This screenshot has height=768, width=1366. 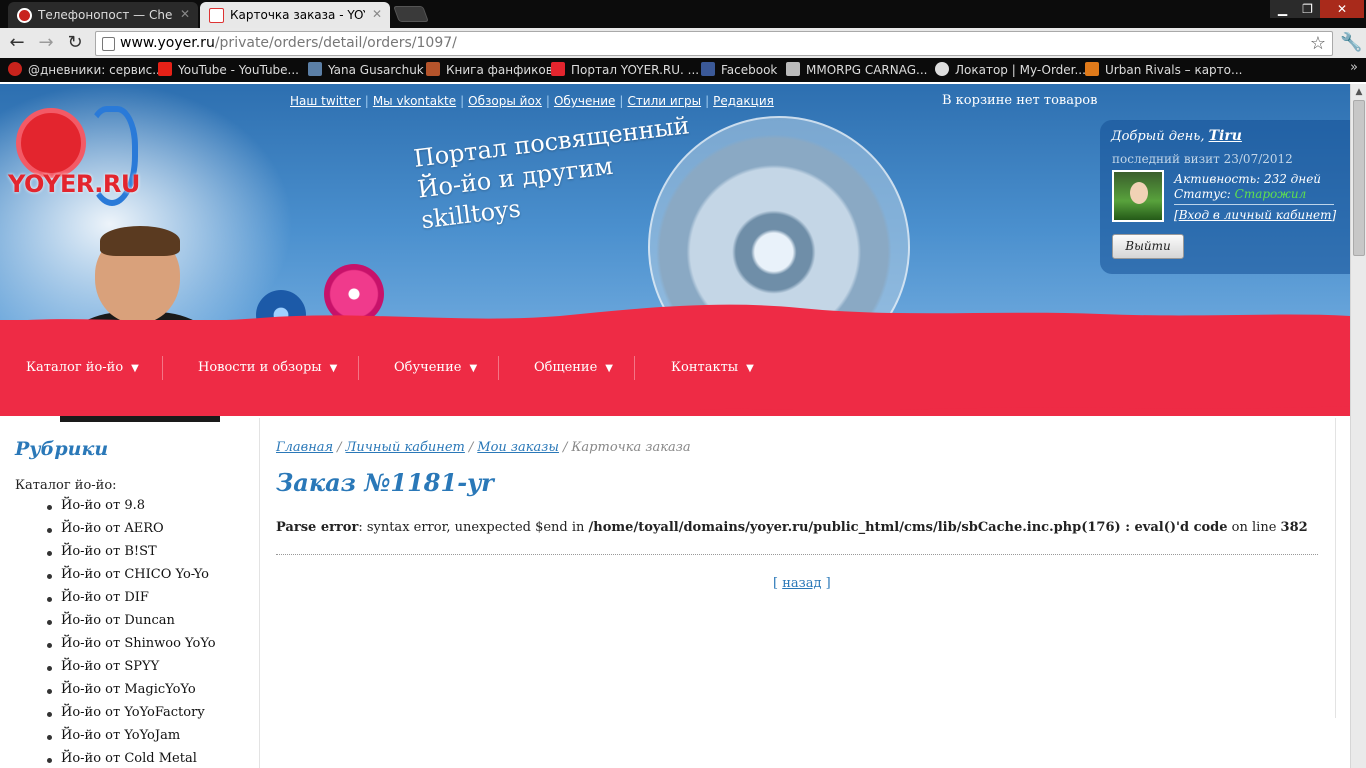 What do you see at coordinates (131, 739) in the screenshot?
I see `sidebar-item-yoyojam: Йо-йо от YoYoJam` at bounding box center [131, 739].